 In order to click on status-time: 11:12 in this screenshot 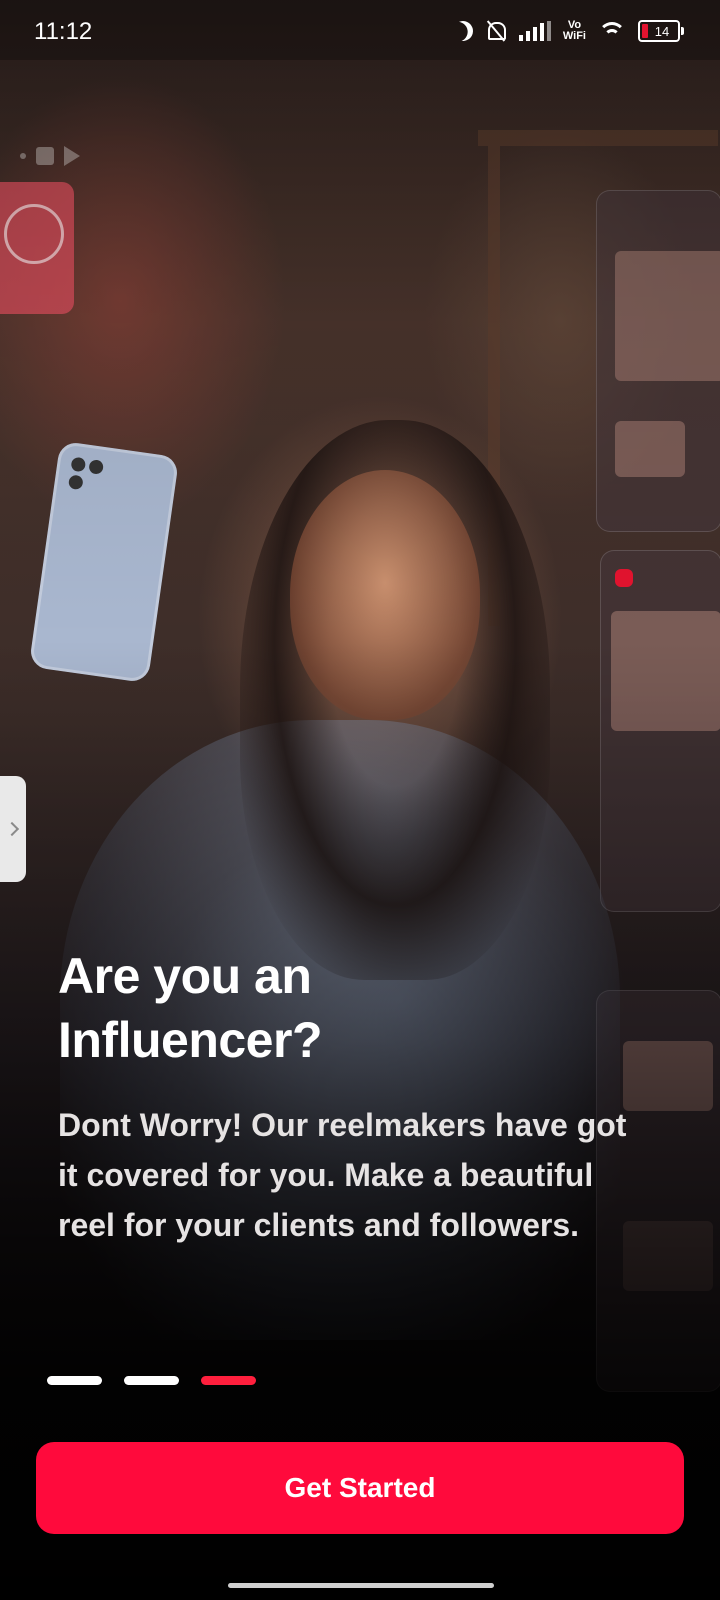, I will do `click(63, 31)`.